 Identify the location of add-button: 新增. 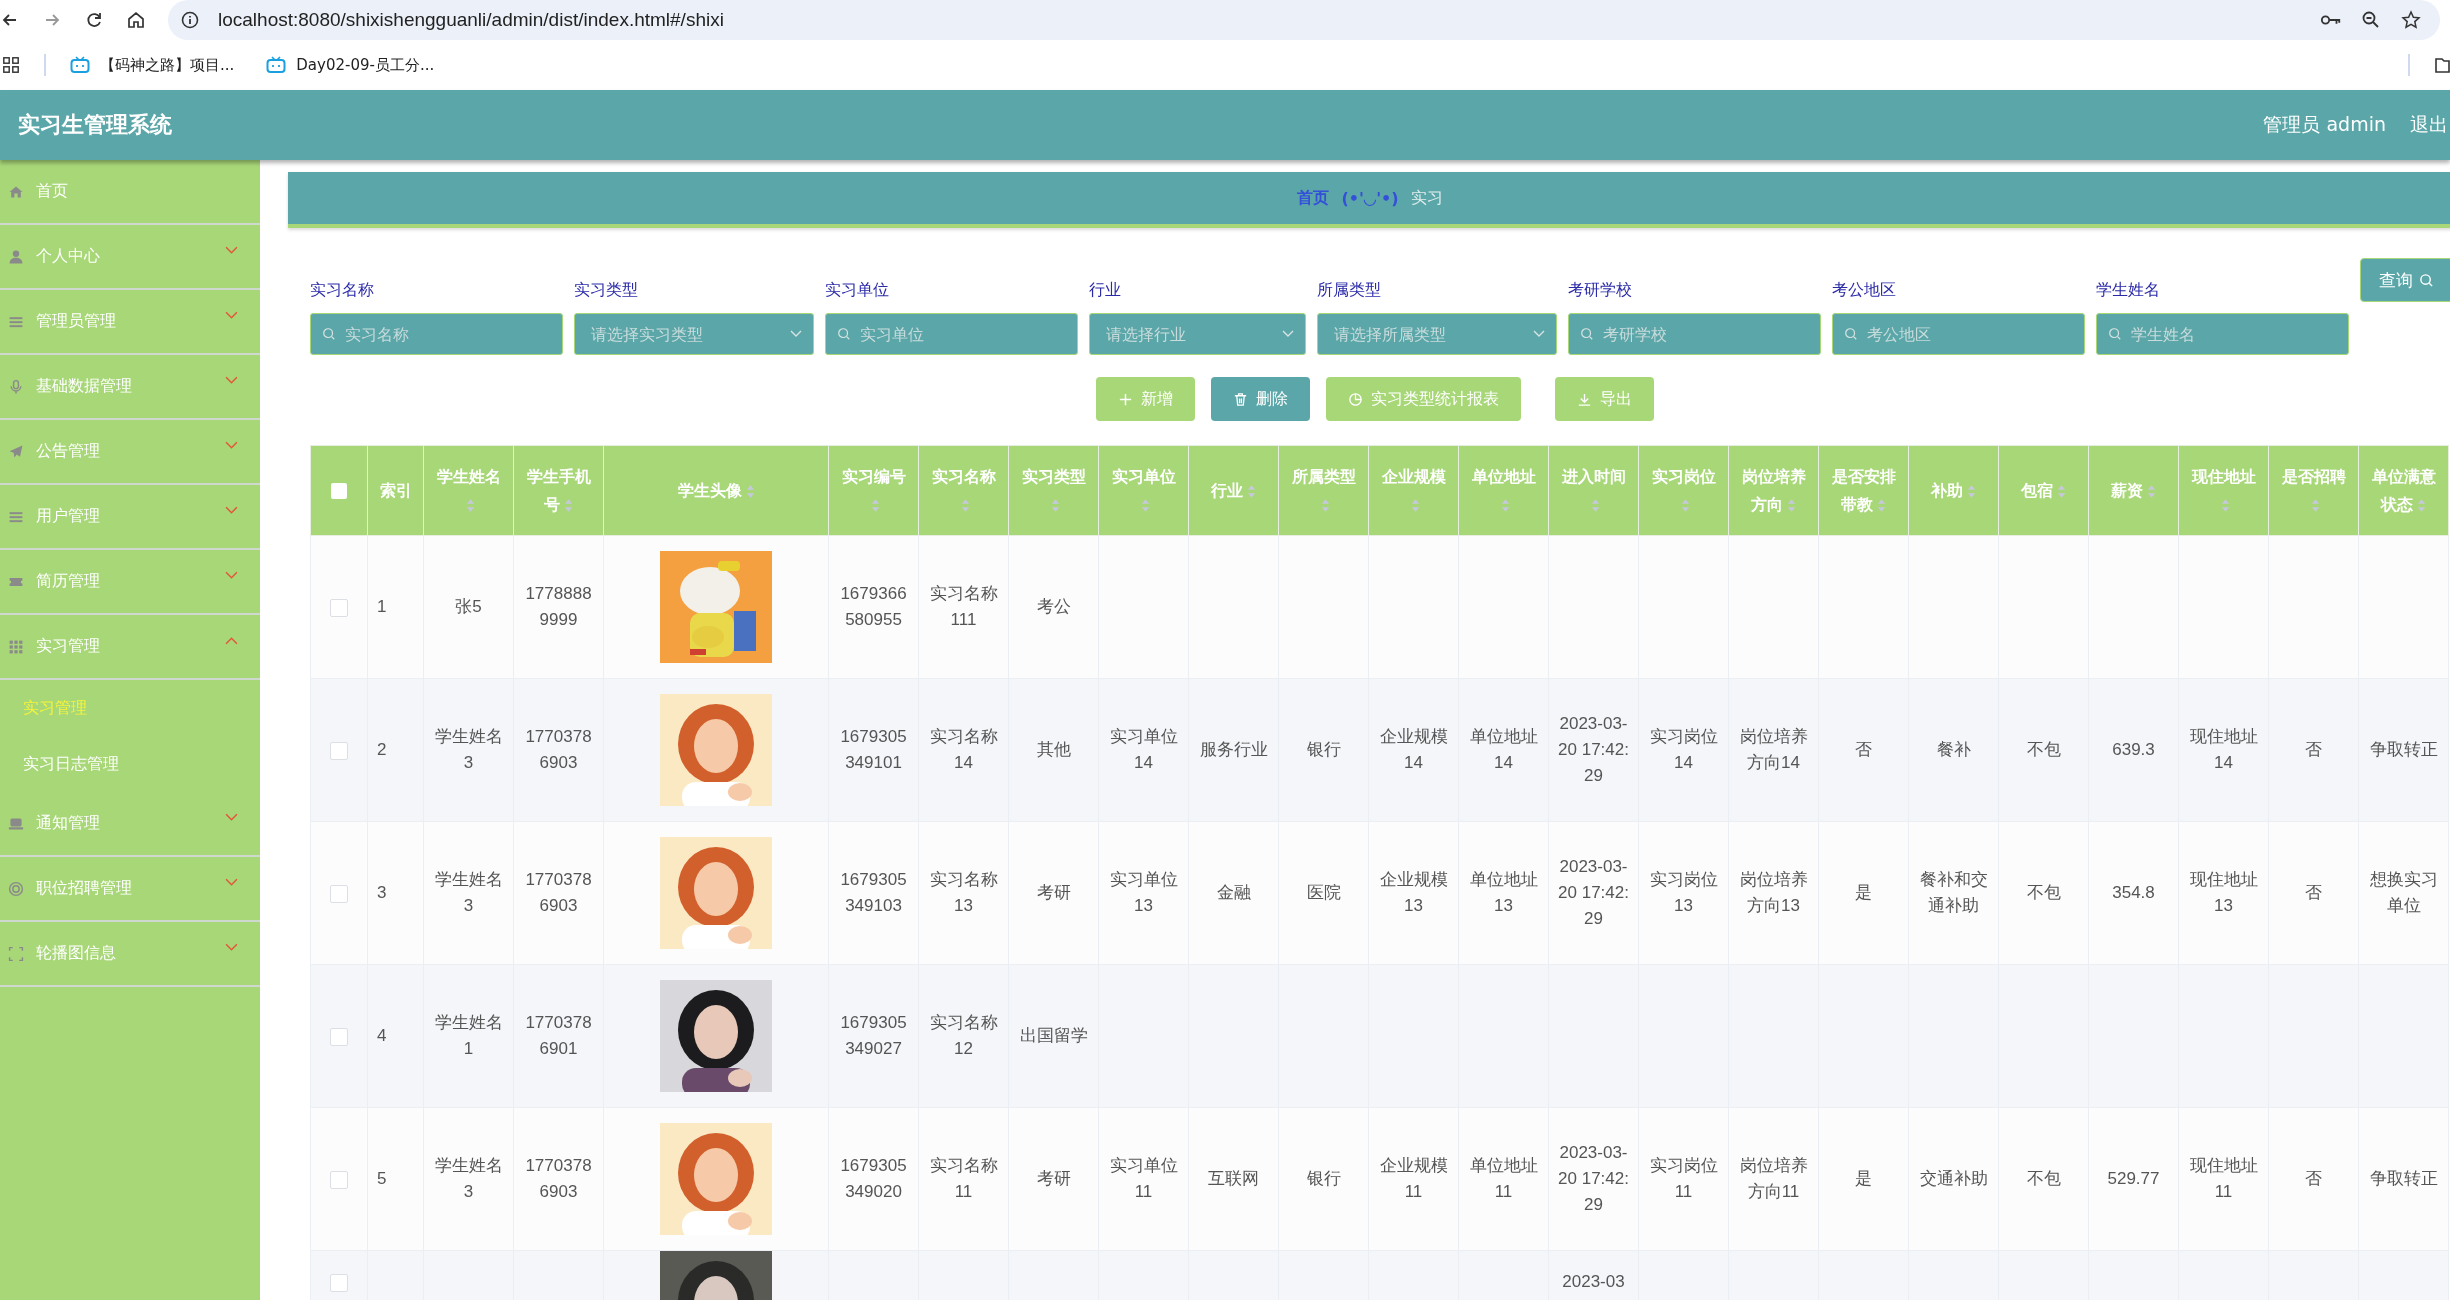
(1145, 399).